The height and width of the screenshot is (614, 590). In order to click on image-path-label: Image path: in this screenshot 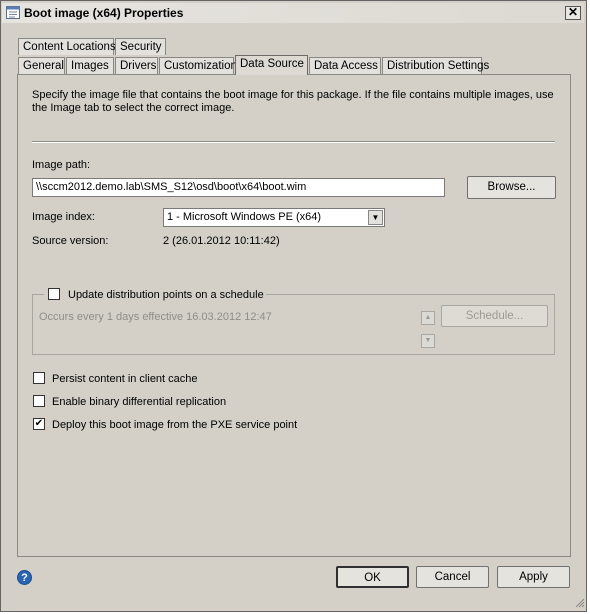, I will do `click(61, 165)`.